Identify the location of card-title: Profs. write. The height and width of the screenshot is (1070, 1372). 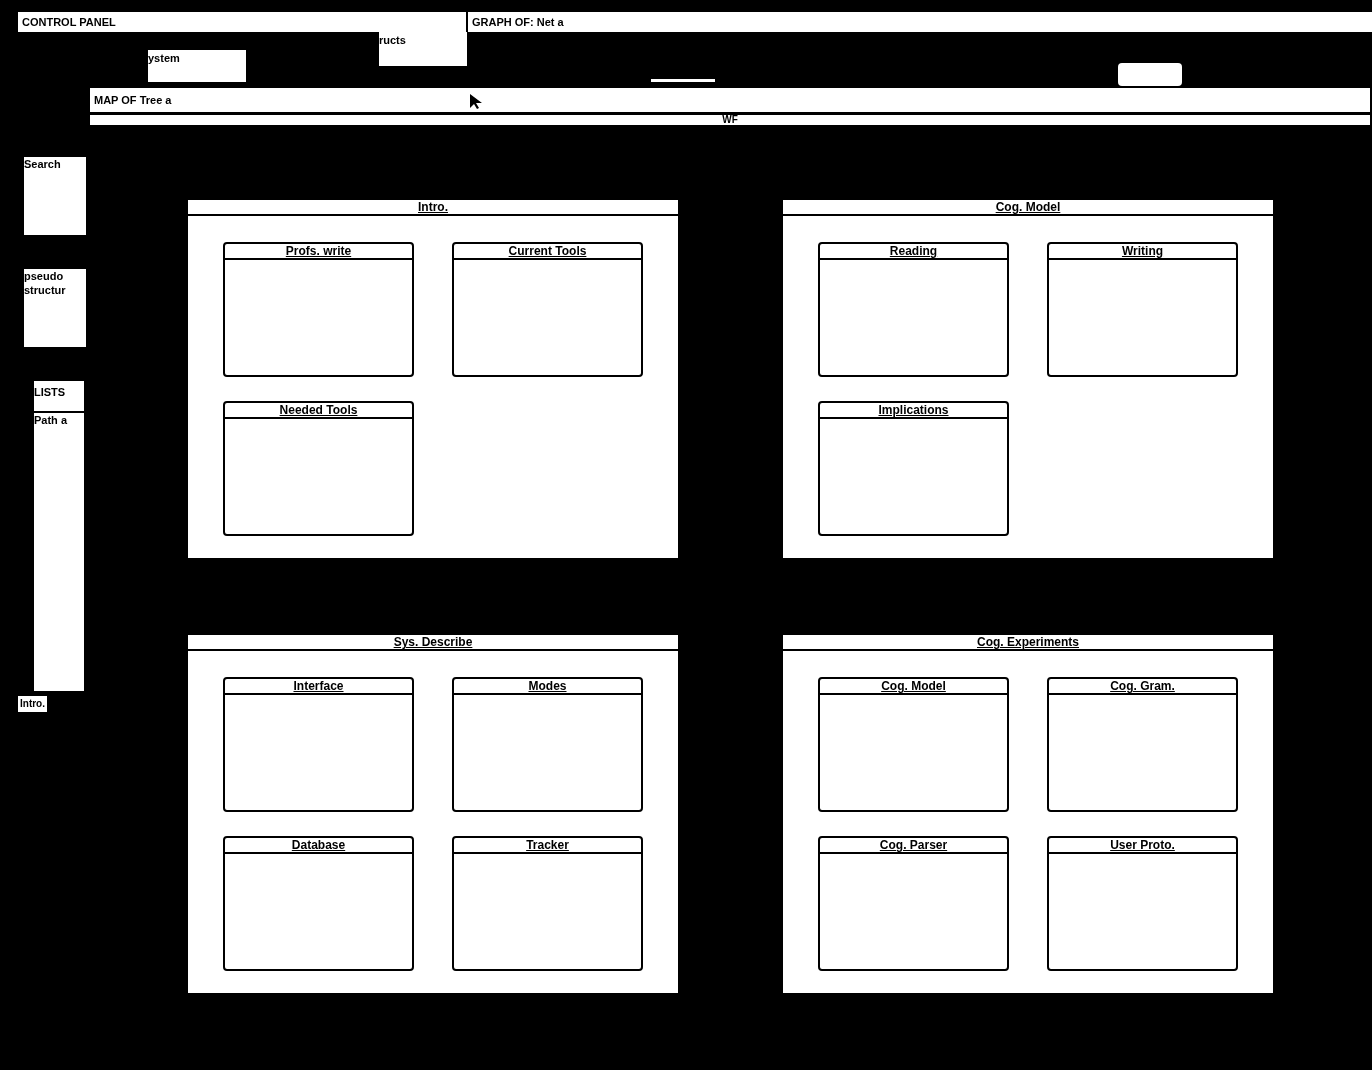
(318, 252).